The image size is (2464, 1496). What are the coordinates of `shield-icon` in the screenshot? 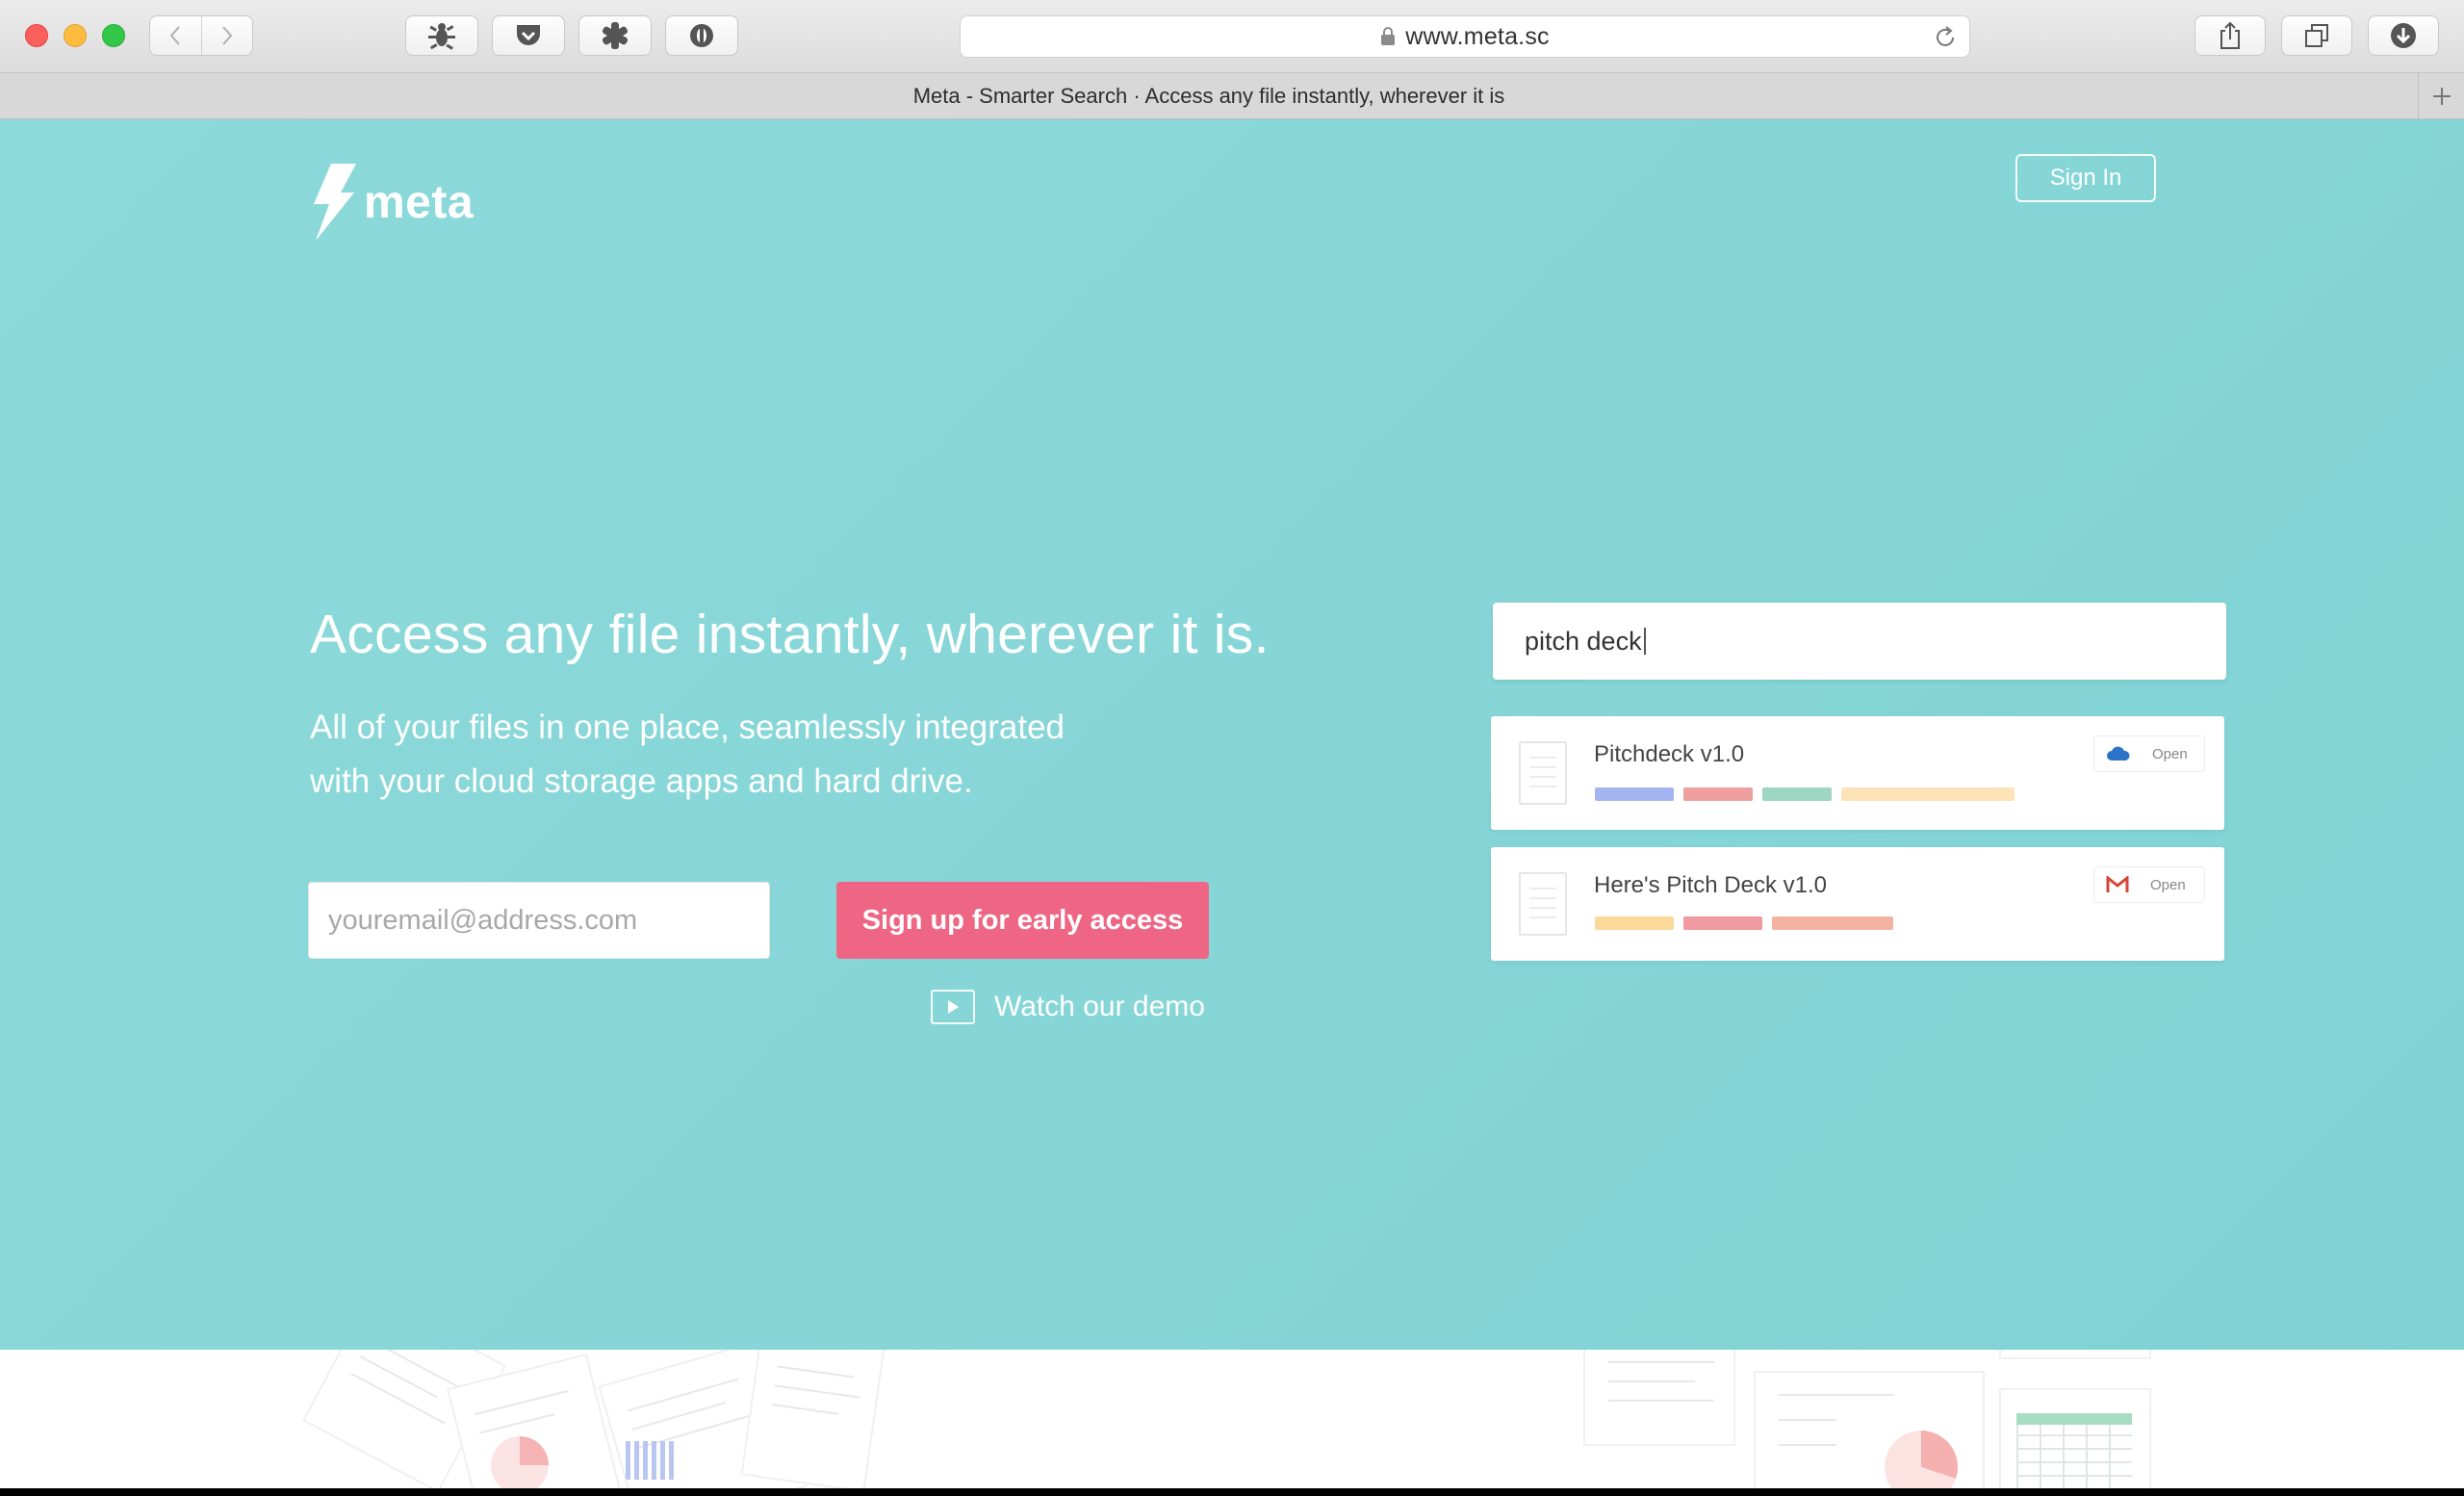 It's located at (701, 35).